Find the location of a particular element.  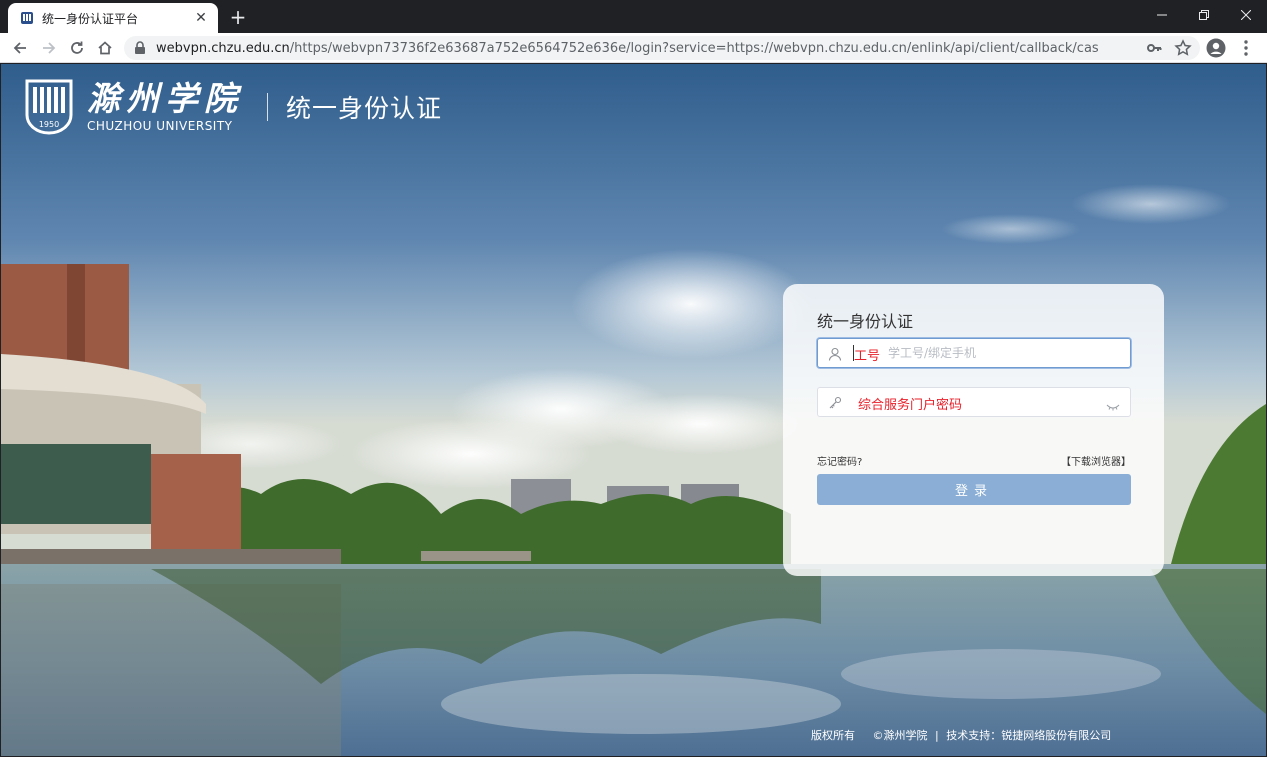

seal-year: 1950 is located at coordinates (49, 124).